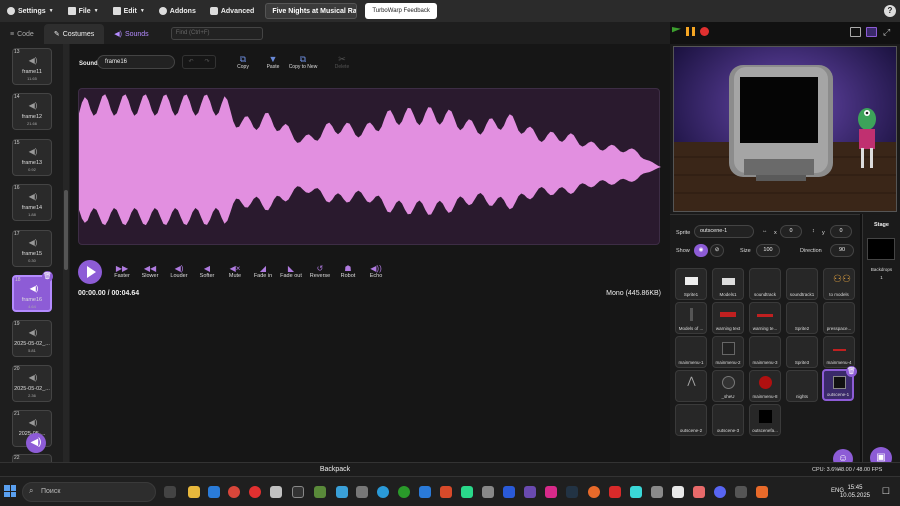 The image size is (900, 506). What do you see at coordinates (348, 271) in the screenshot?
I see `effect-robot: ☗ Robot` at bounding box center [348, 271].